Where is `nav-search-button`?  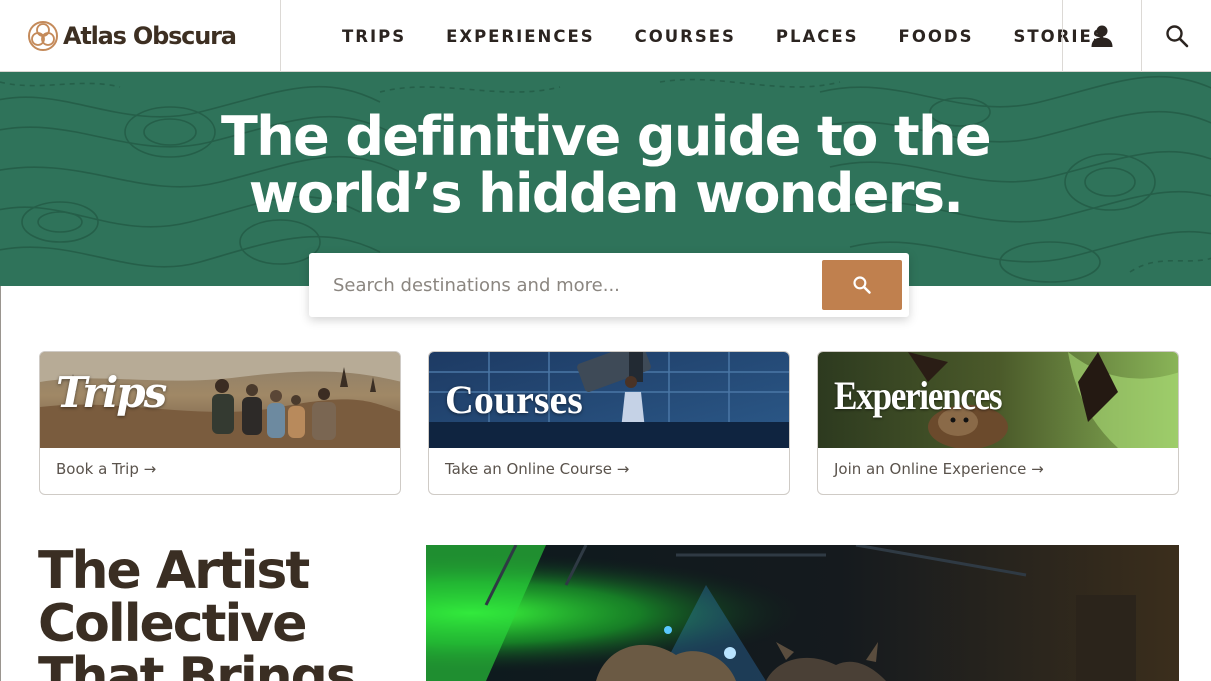
nav-search-button is located at coordinates (1176, 36).